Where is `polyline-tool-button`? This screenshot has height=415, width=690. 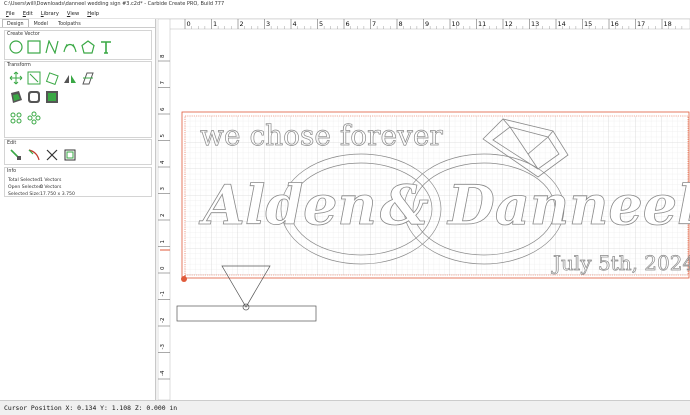
polyline-tool-button is located at coordinates (52, 47).